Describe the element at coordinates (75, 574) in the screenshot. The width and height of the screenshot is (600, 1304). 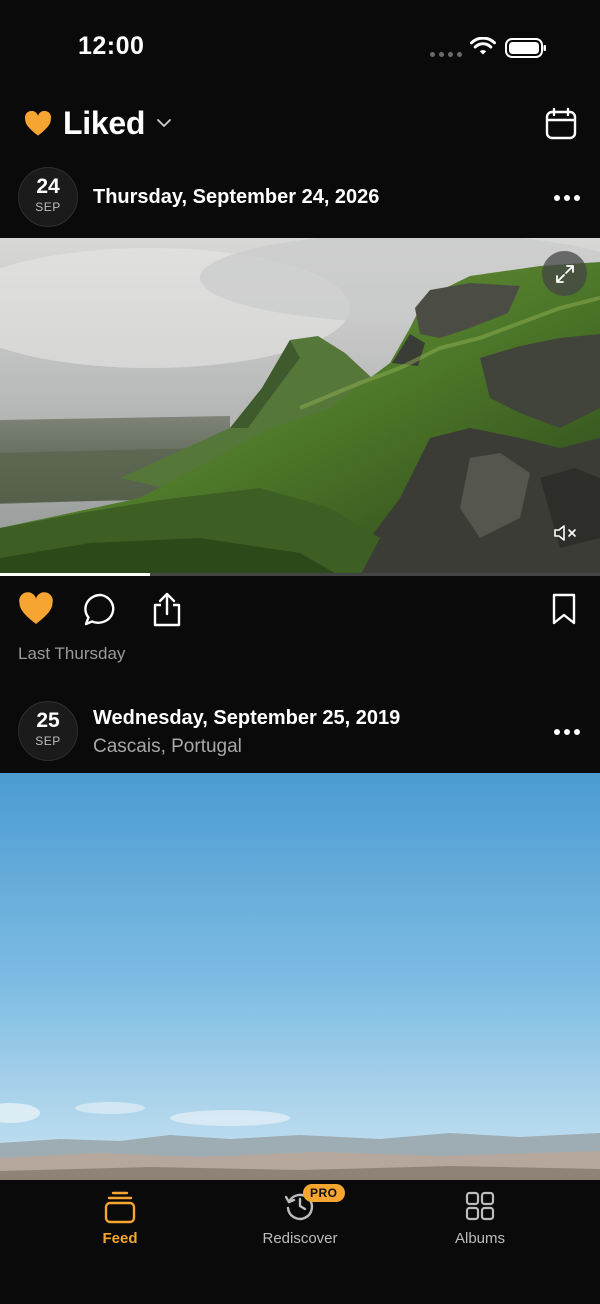
I see `video-progress-fill` at that location.